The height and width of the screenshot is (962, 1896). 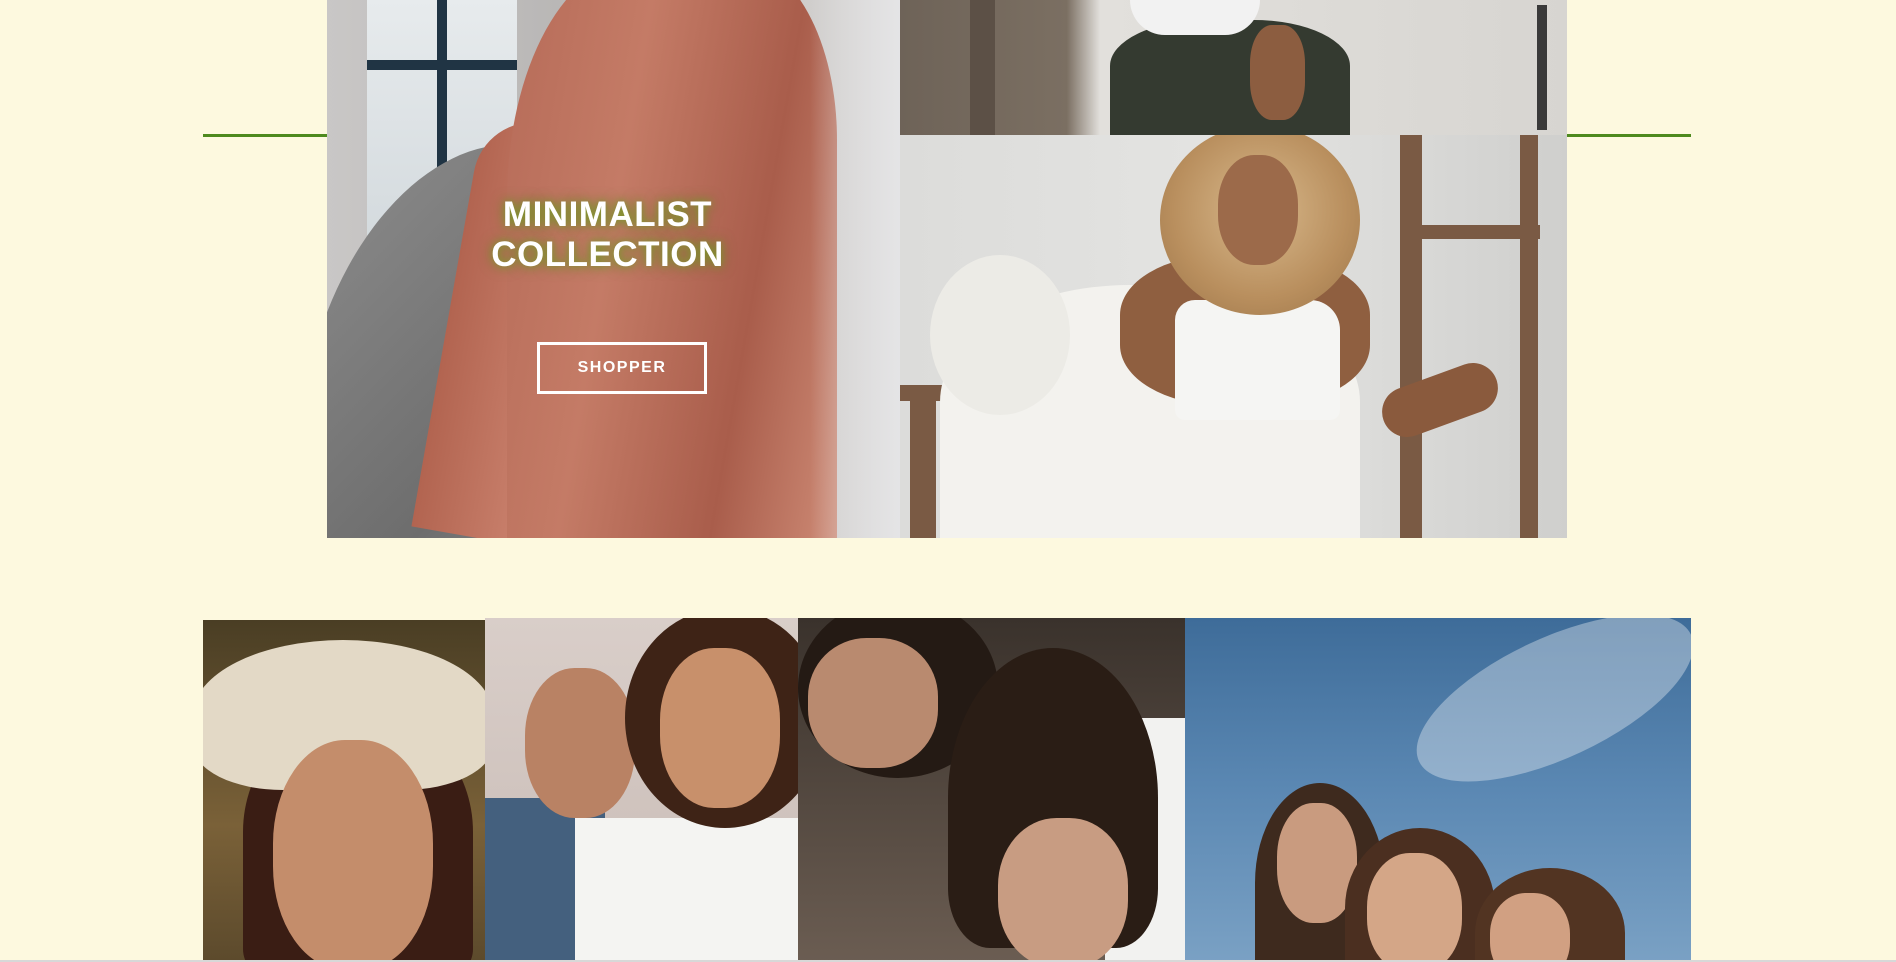 What do you see at coordinates (265, 135) in the screenshot?
I see `accent-divider-left` at bounding box center [265, 135].